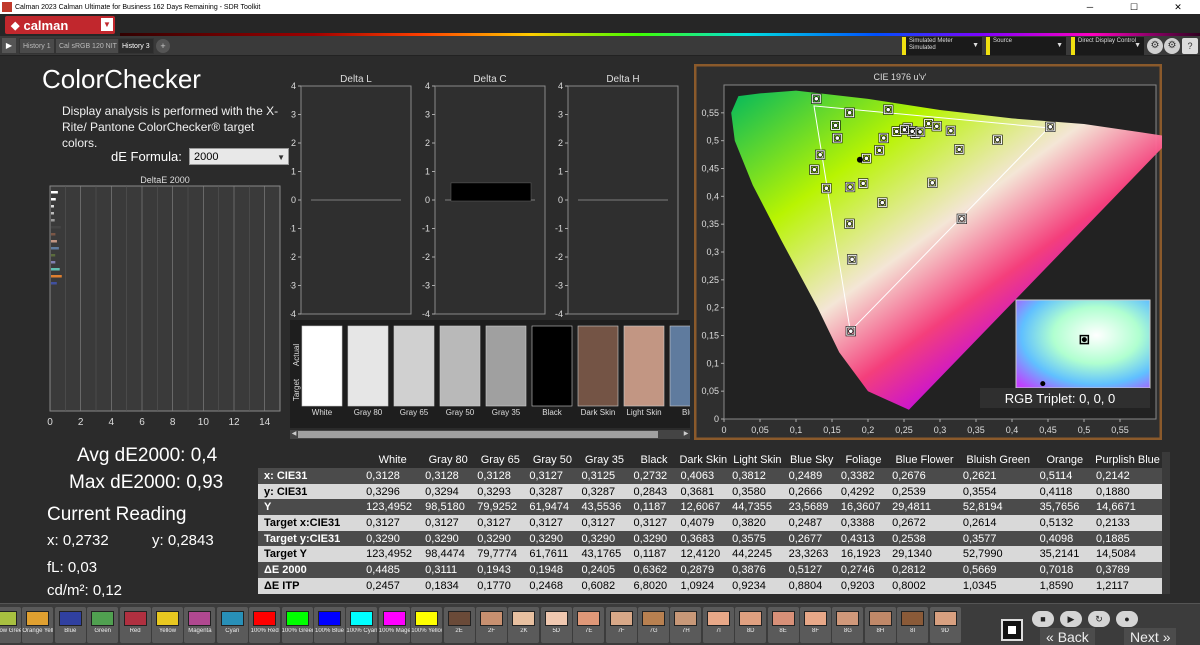 This screenshot has width=1200, height=645. I want to click on cie-x-tick-label: 0,35, so click(976, 430).